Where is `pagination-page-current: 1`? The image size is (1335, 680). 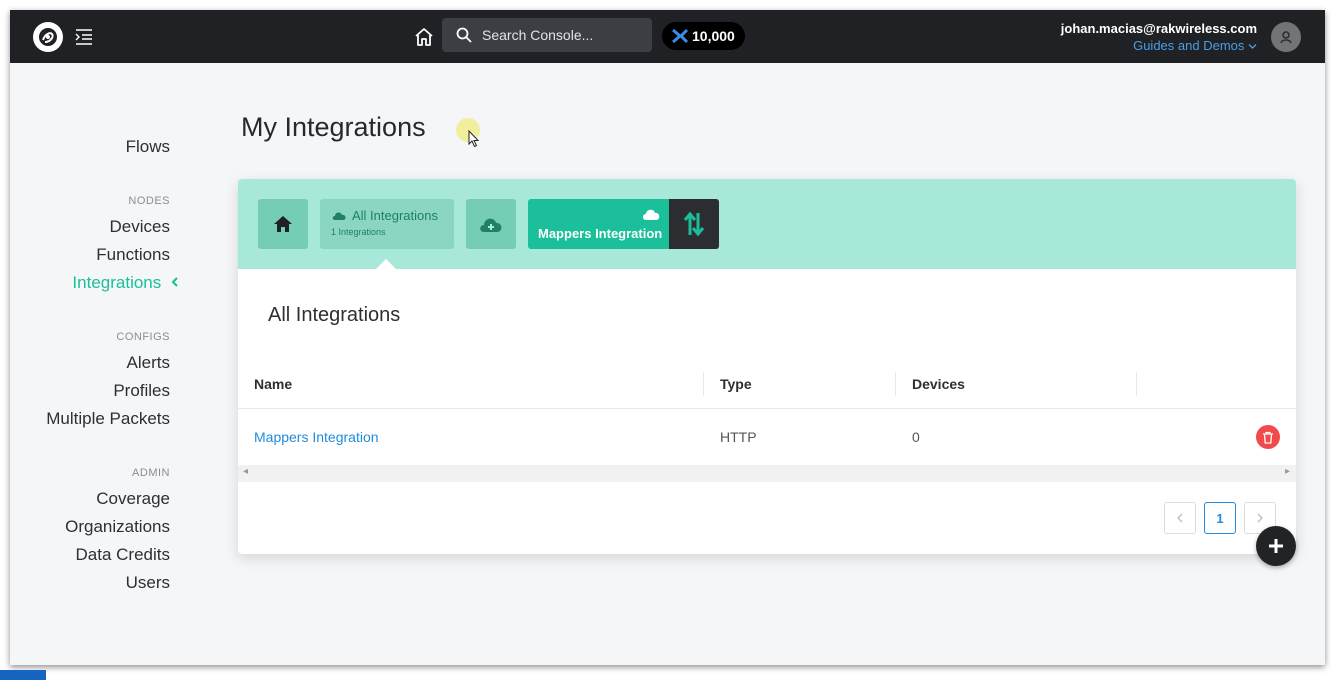 pagination-page-current: 1 is located at coordinates (1220, 518).